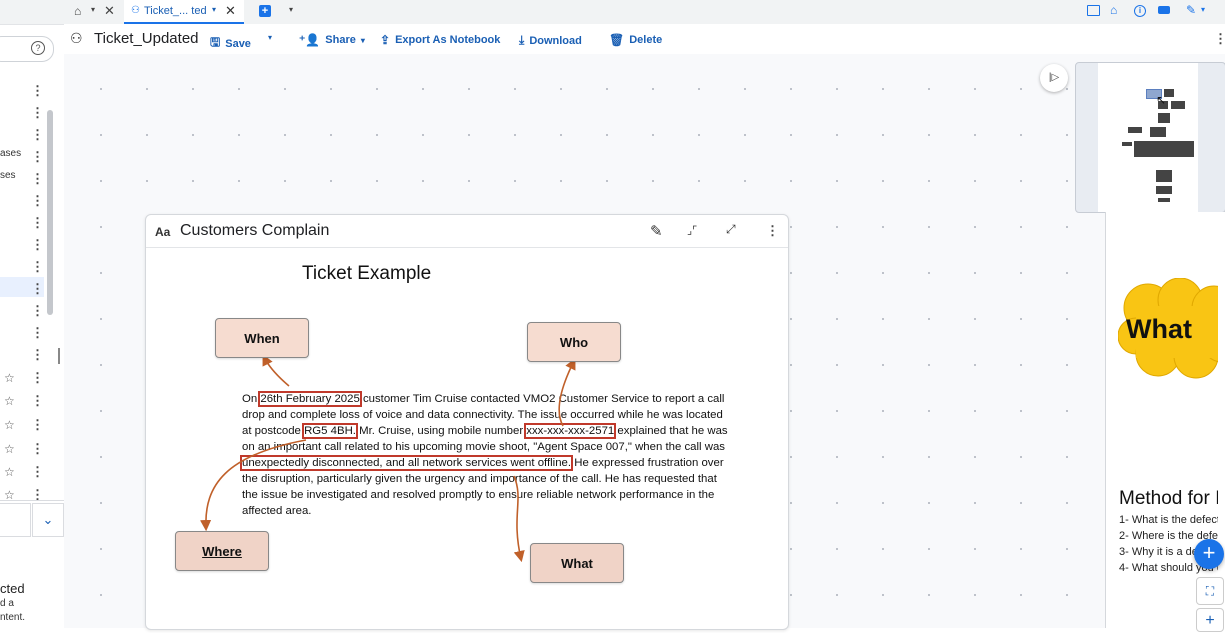 The height and width of the screenshot is (633, 1225). I want to click on when-node: When, so click(262, 338).